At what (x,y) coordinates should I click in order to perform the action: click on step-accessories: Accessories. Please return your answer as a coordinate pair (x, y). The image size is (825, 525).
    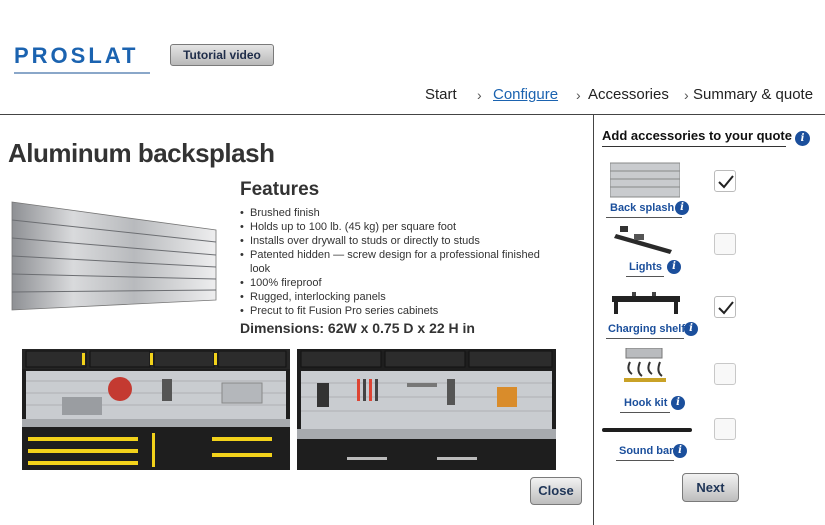
    Looking at the image, I should click on (628, 94).